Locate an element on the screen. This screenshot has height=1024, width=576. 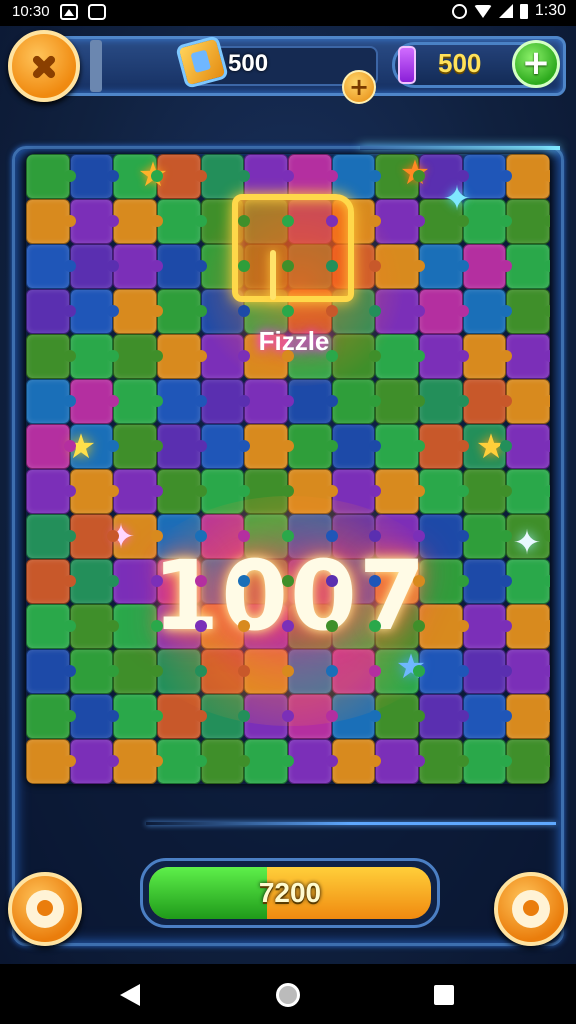
settings-button is located at coordinates (45, 909).